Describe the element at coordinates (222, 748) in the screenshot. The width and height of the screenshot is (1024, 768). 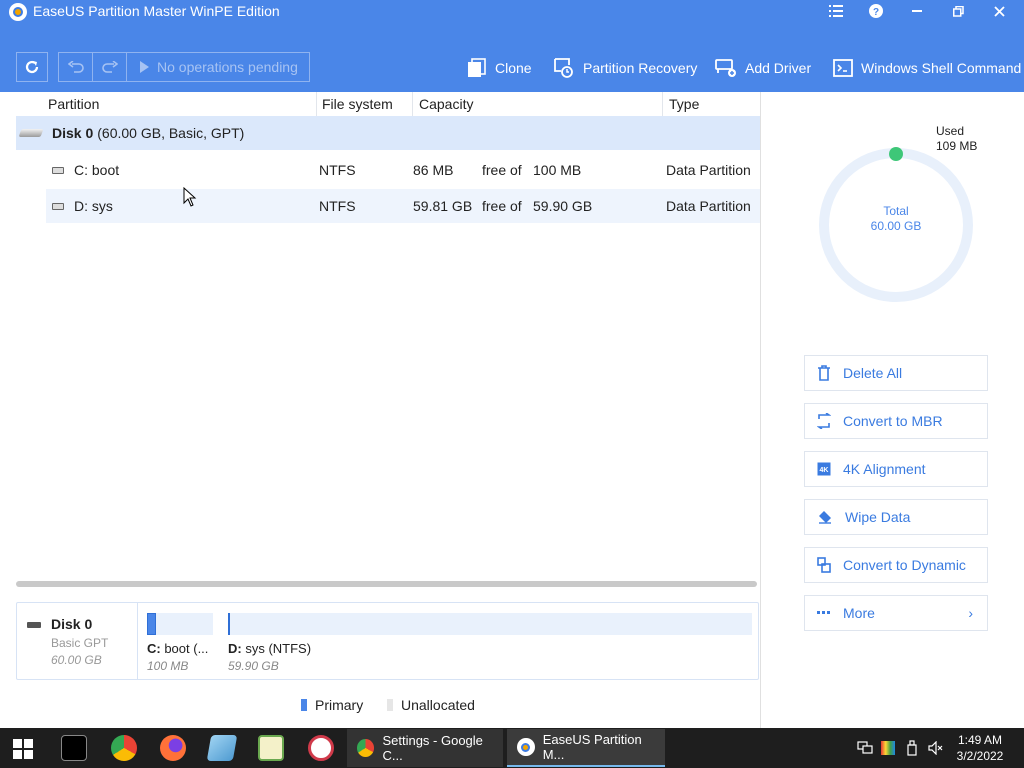
I see `notepad-icon` at that location.